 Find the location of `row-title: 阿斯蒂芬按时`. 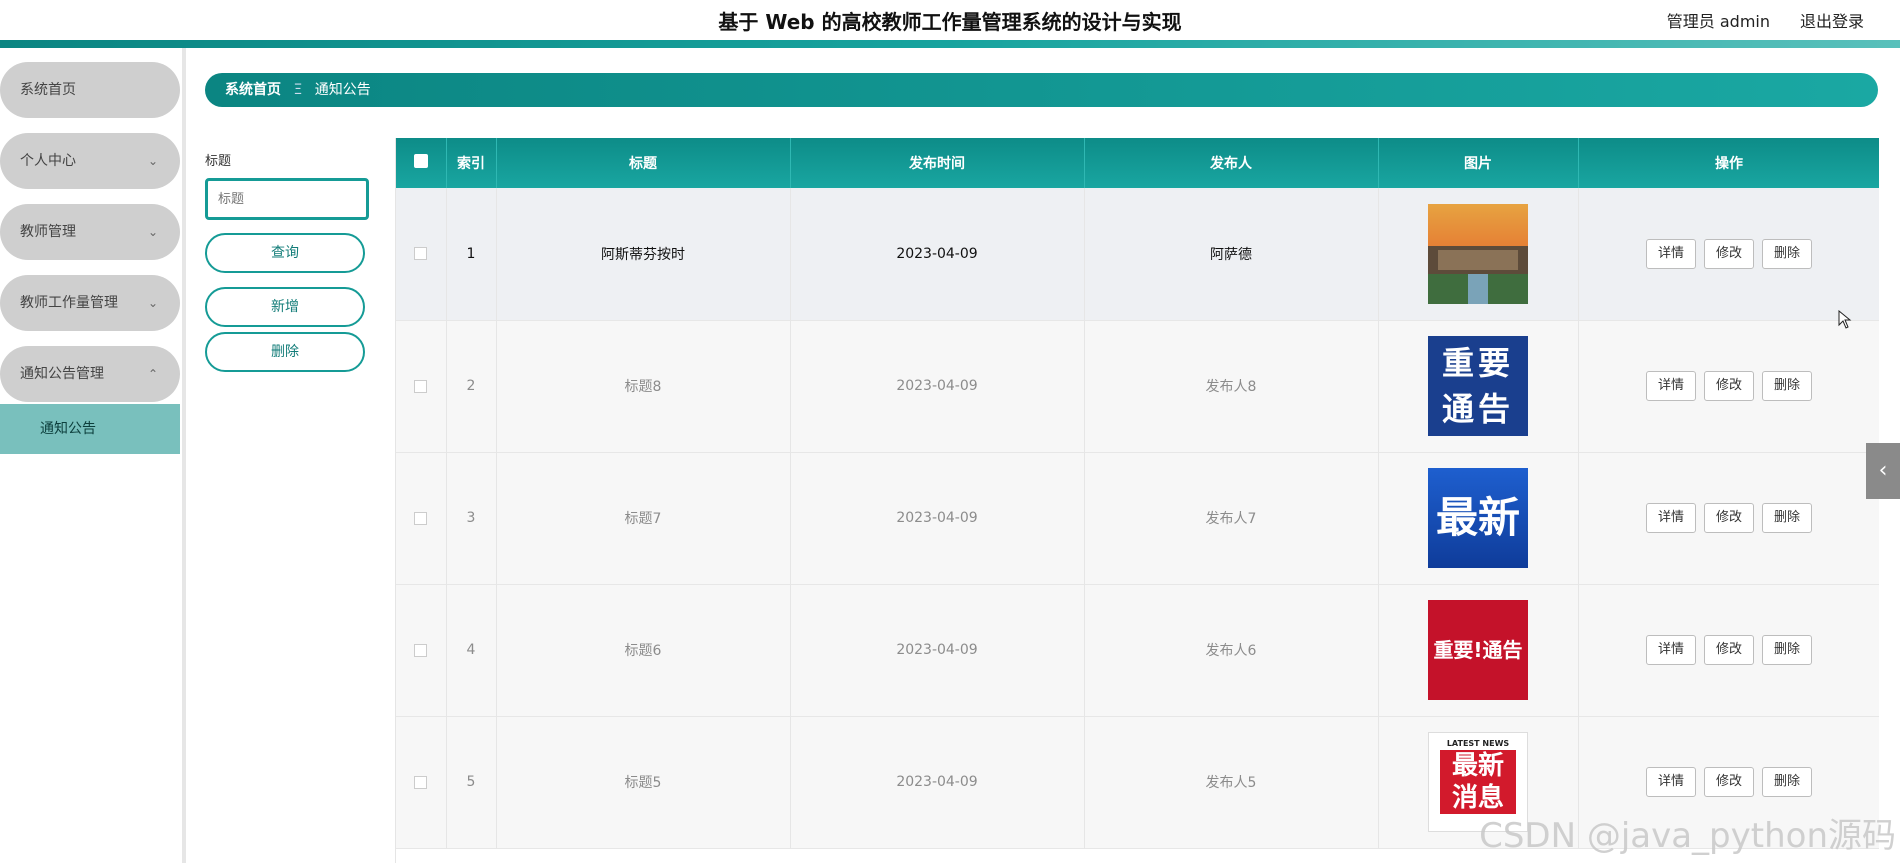

row-title: 阿斯蒂芬按时 is located at coordinates (643, 254).